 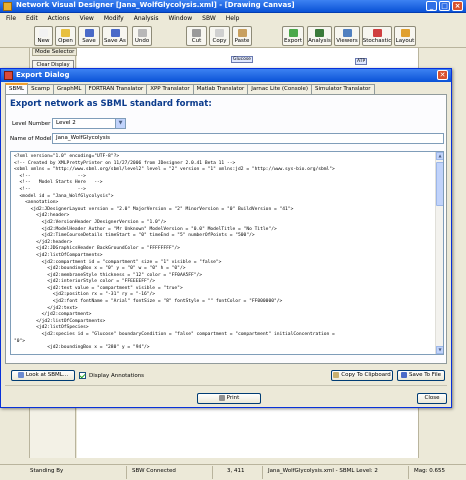 I want to click on stochastic-toolbar-button: Stochastic, so click(x=377, y=36).